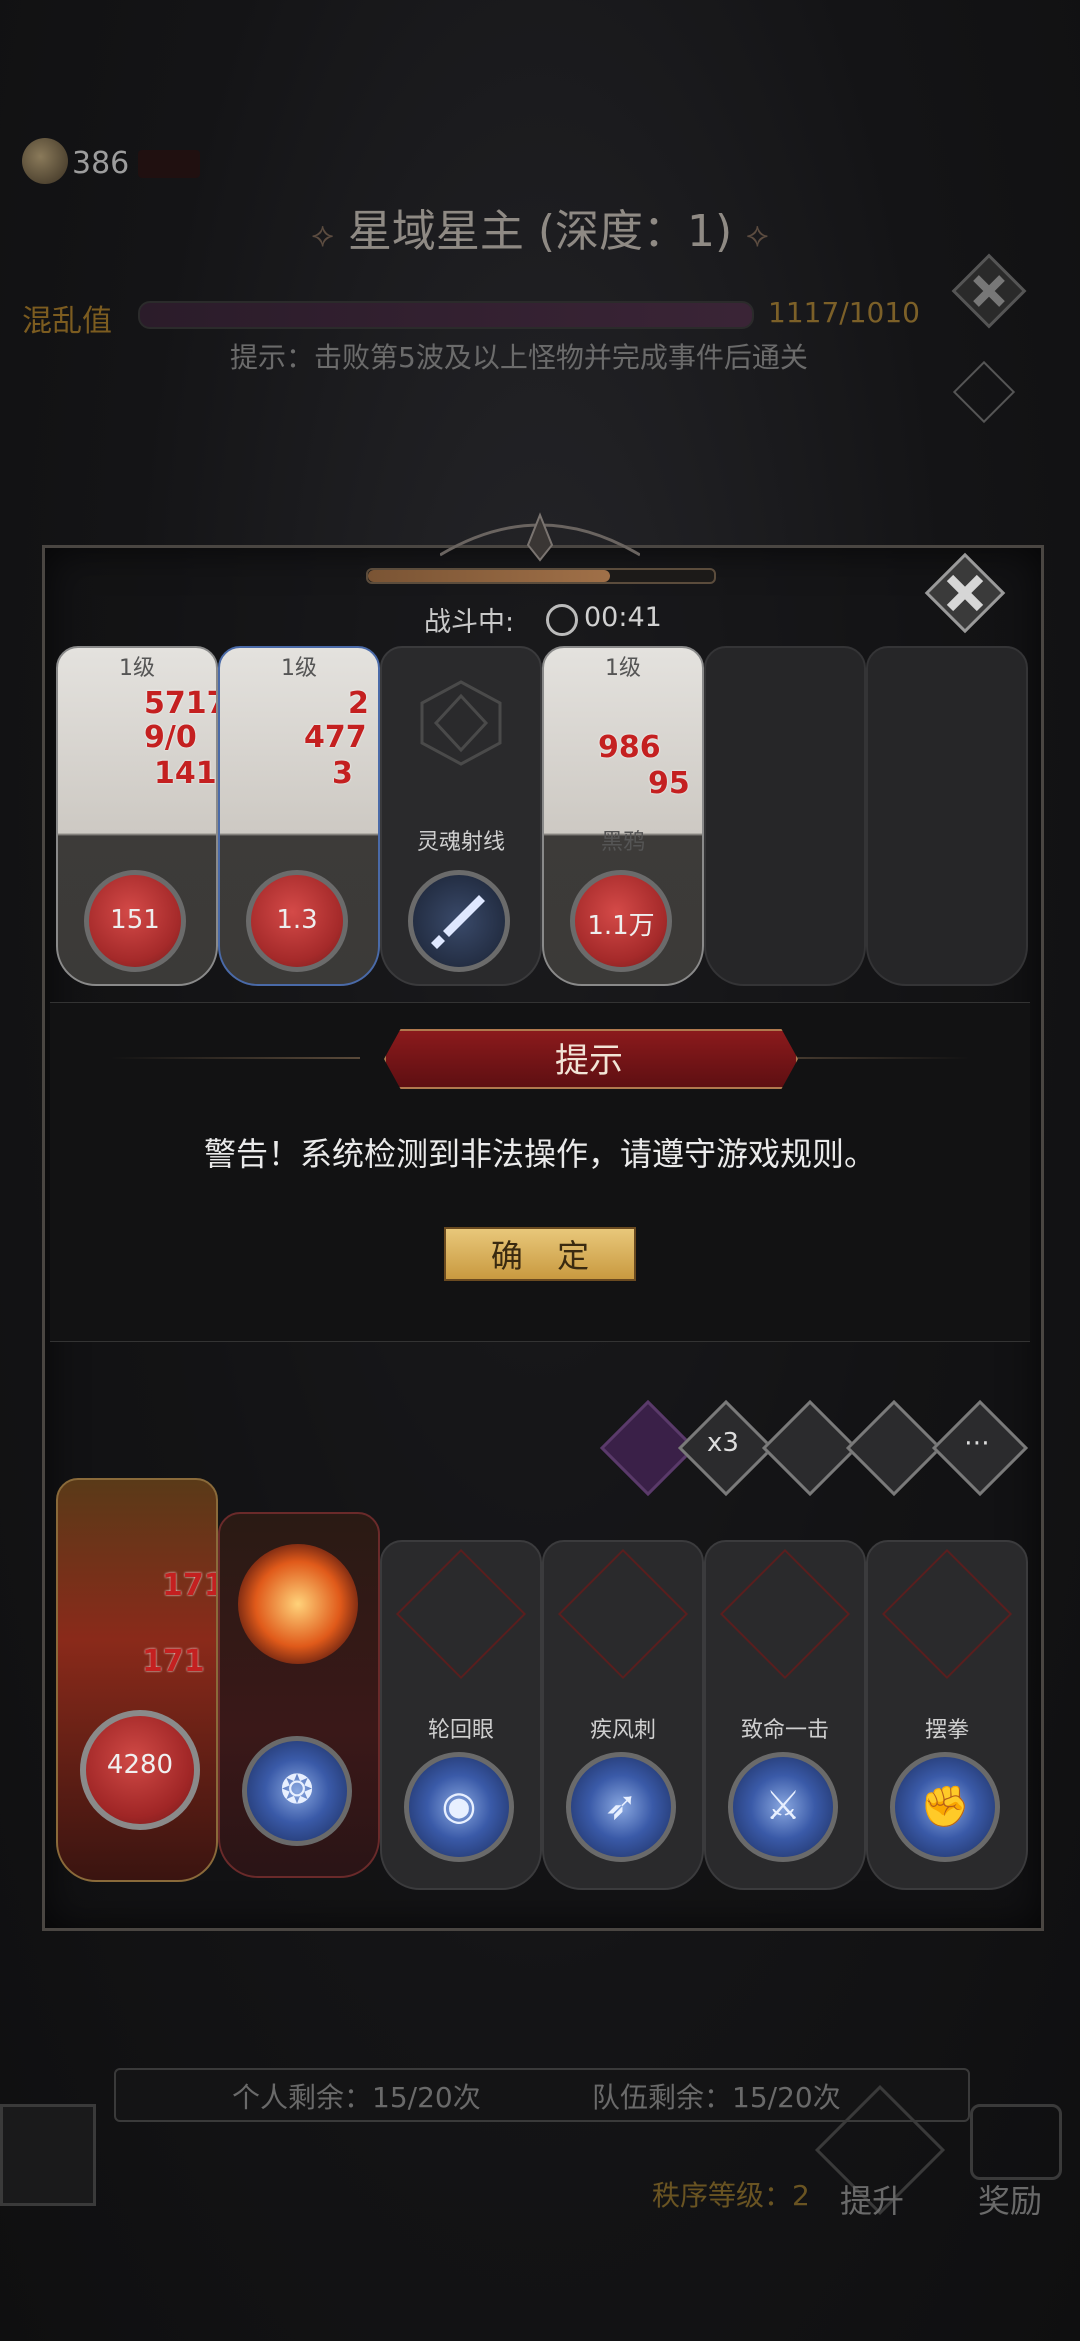 Image resolution: width=1080 pixels, height=2341 pixels. What do you see at coordinates (460, 842) in the screenshot?
I see `unit-name: 灵魂射线` at bounding box center [460, 842].